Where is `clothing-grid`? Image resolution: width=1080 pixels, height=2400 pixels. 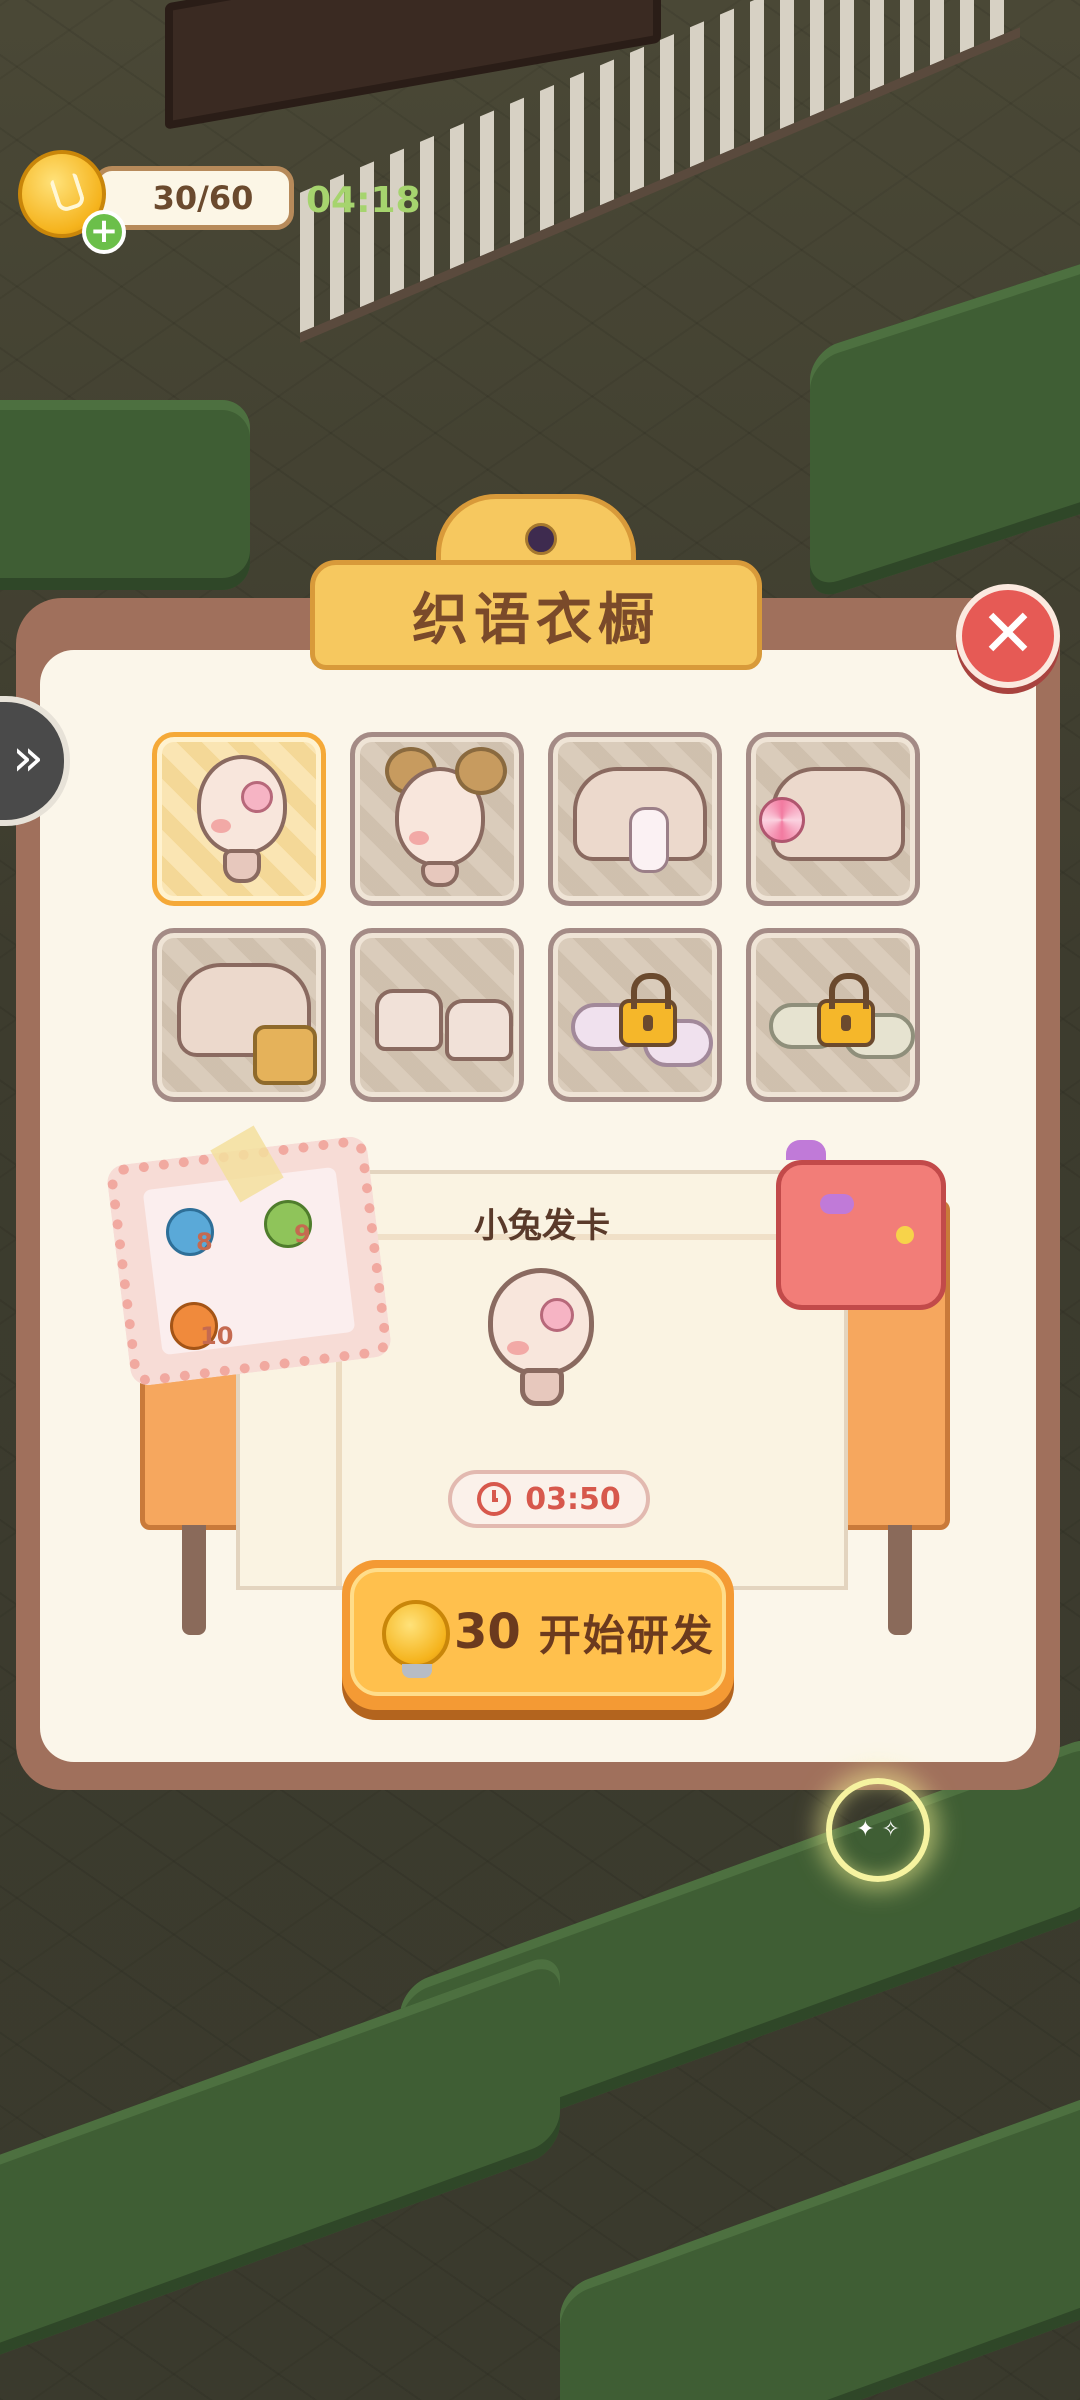
clothing-grid is located at coordinates (539, 917).